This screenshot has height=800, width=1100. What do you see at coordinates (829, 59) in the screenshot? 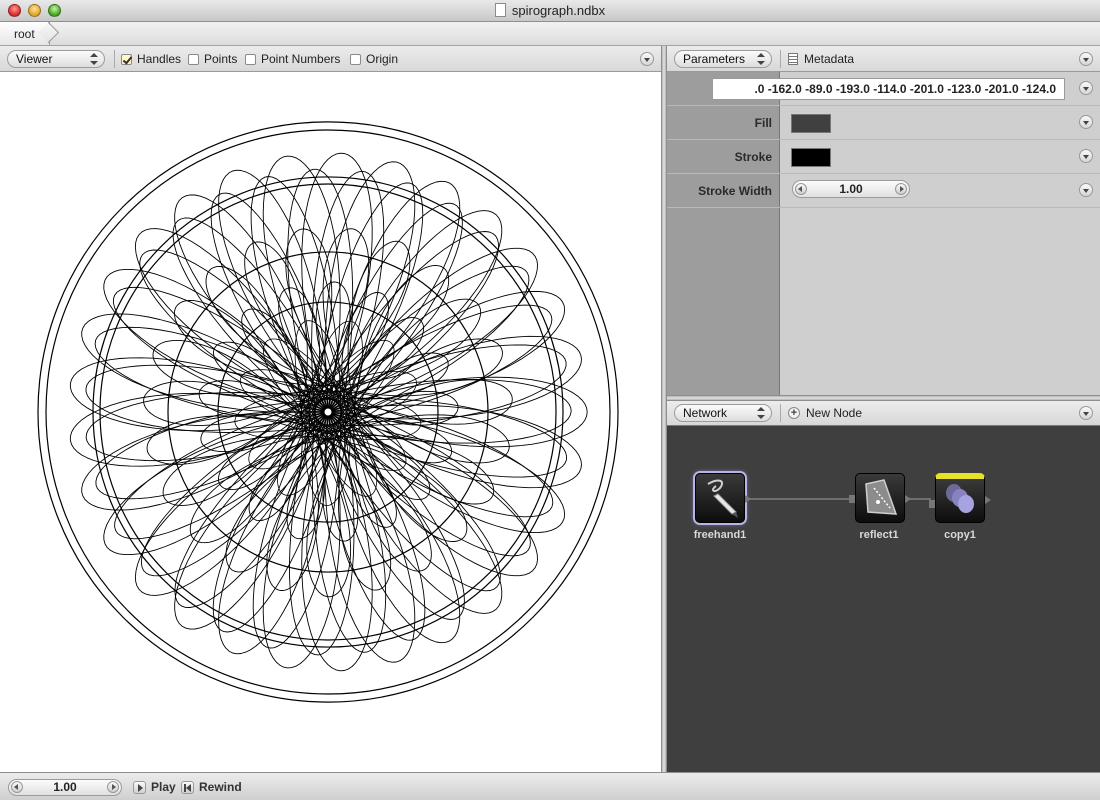
I see `metadata-label: Metadata` at bounding box center [829, 59].